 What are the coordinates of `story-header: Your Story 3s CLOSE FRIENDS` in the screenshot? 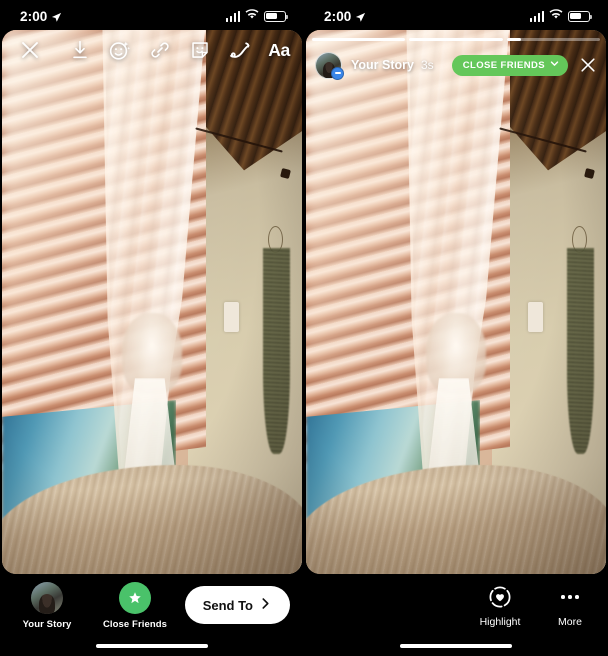 It's located at (456, 65).